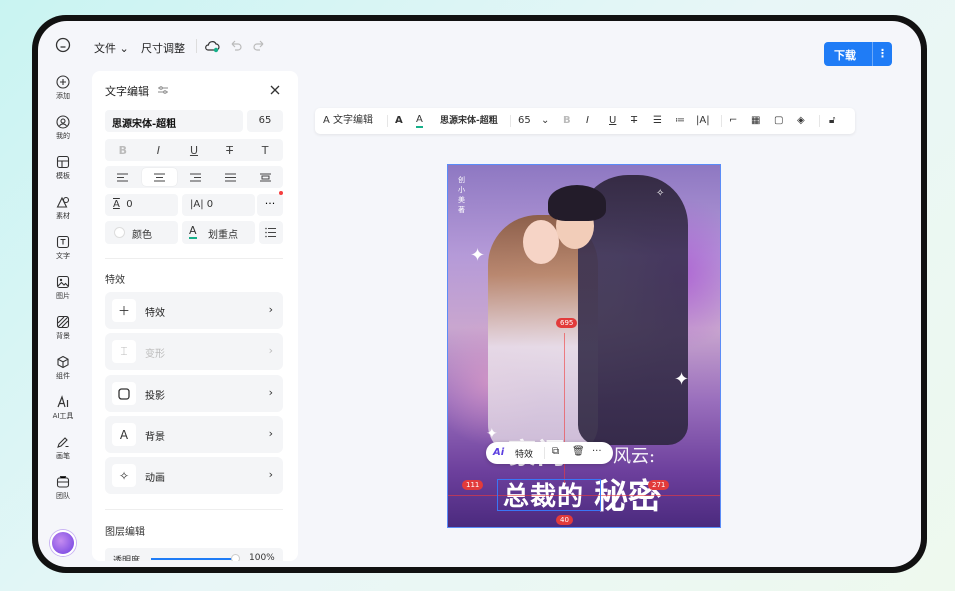  I want to click on effect-button: 特效, so click(524, 453).